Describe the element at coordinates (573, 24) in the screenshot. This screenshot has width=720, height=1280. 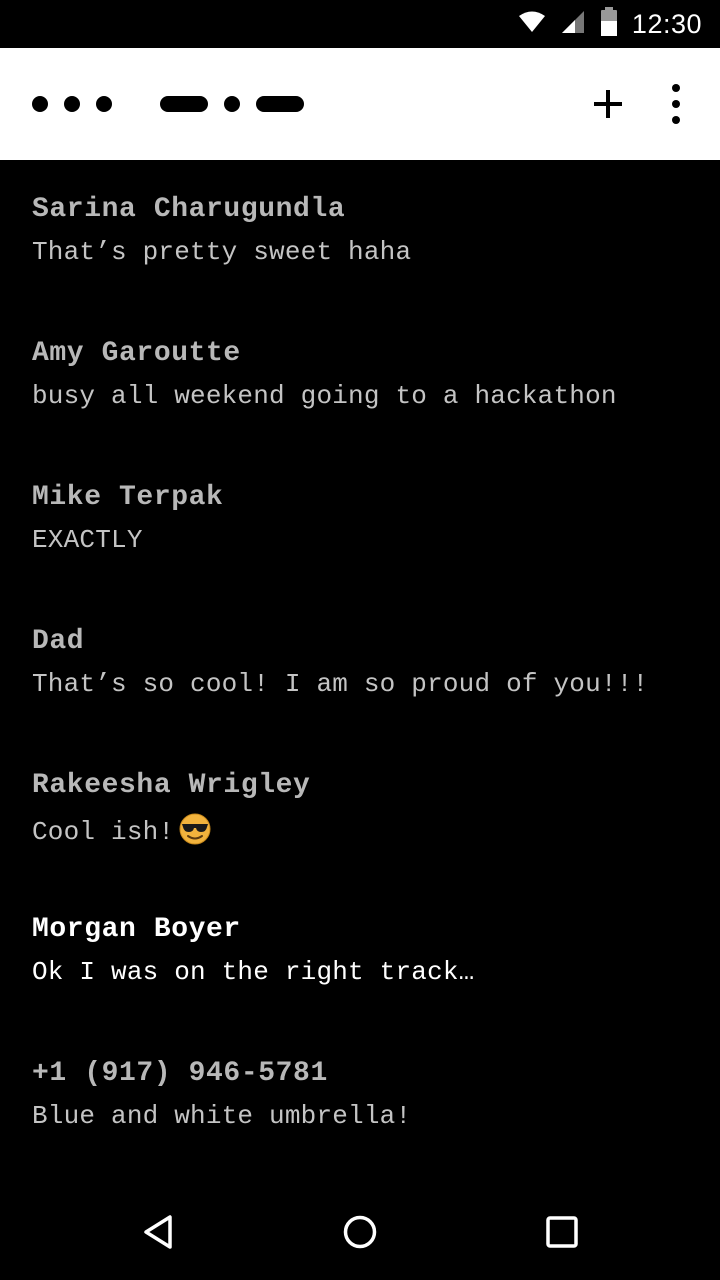
I see `cell-signal-icon` at that location.